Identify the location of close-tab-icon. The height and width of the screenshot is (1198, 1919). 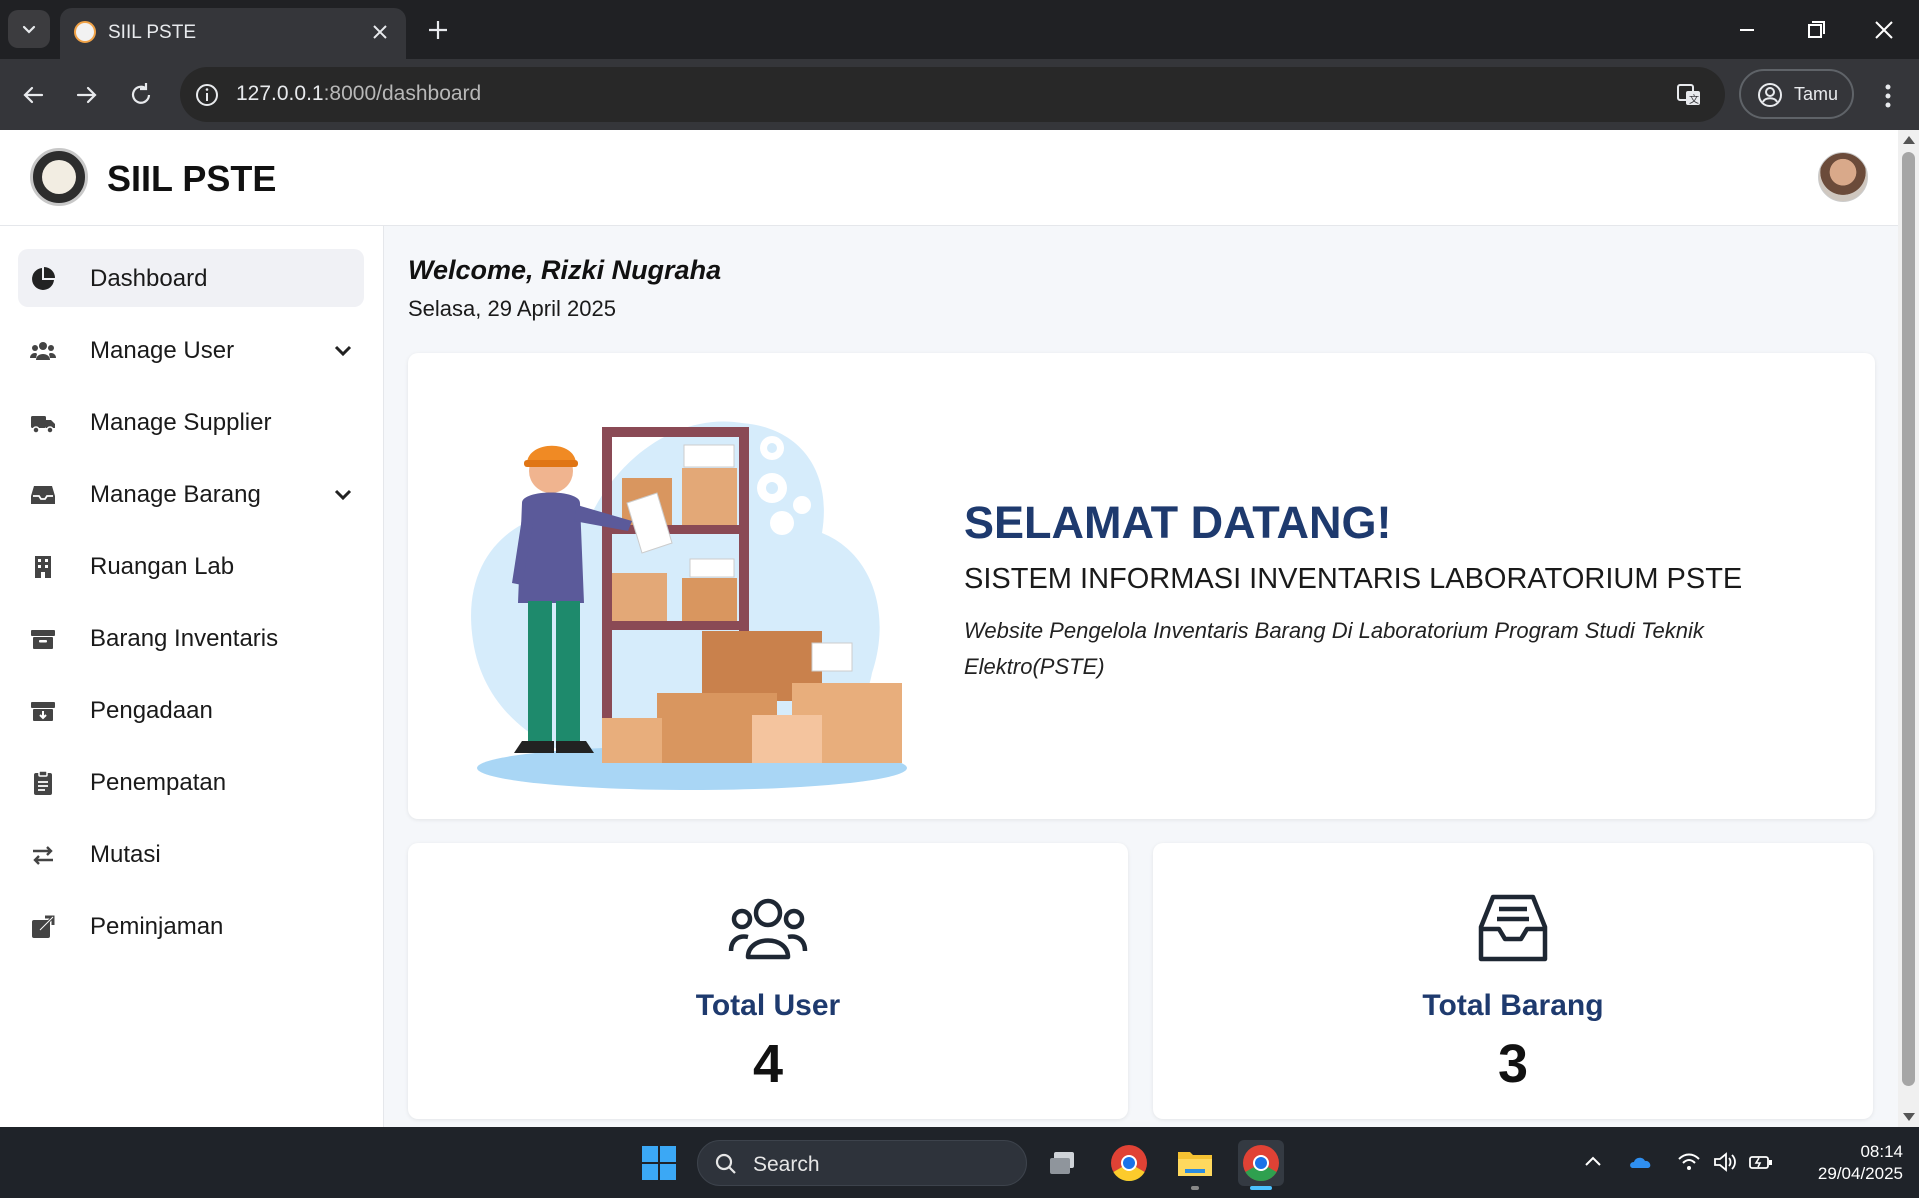
(380, 32).